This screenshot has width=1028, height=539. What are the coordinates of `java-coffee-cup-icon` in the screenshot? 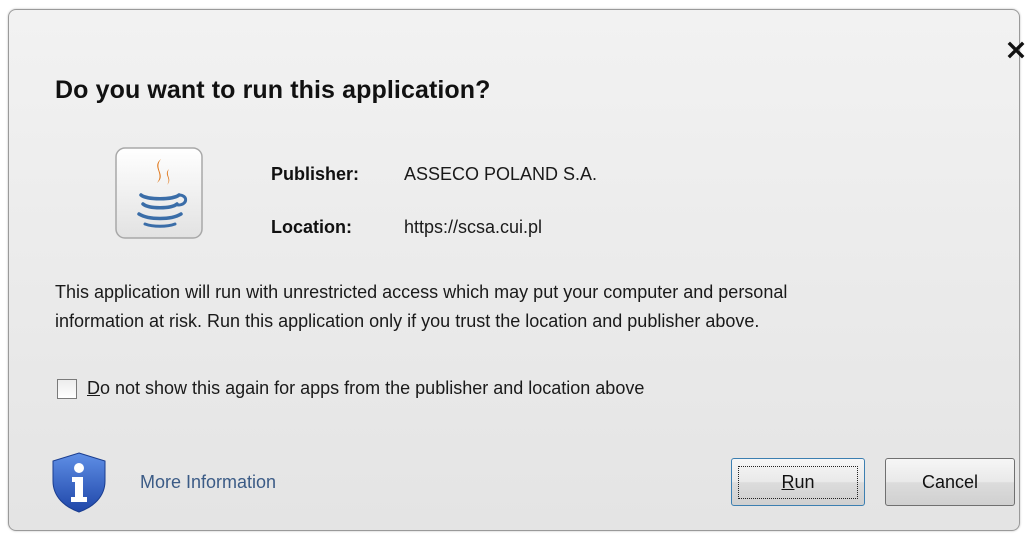 It's located at (159, 193).